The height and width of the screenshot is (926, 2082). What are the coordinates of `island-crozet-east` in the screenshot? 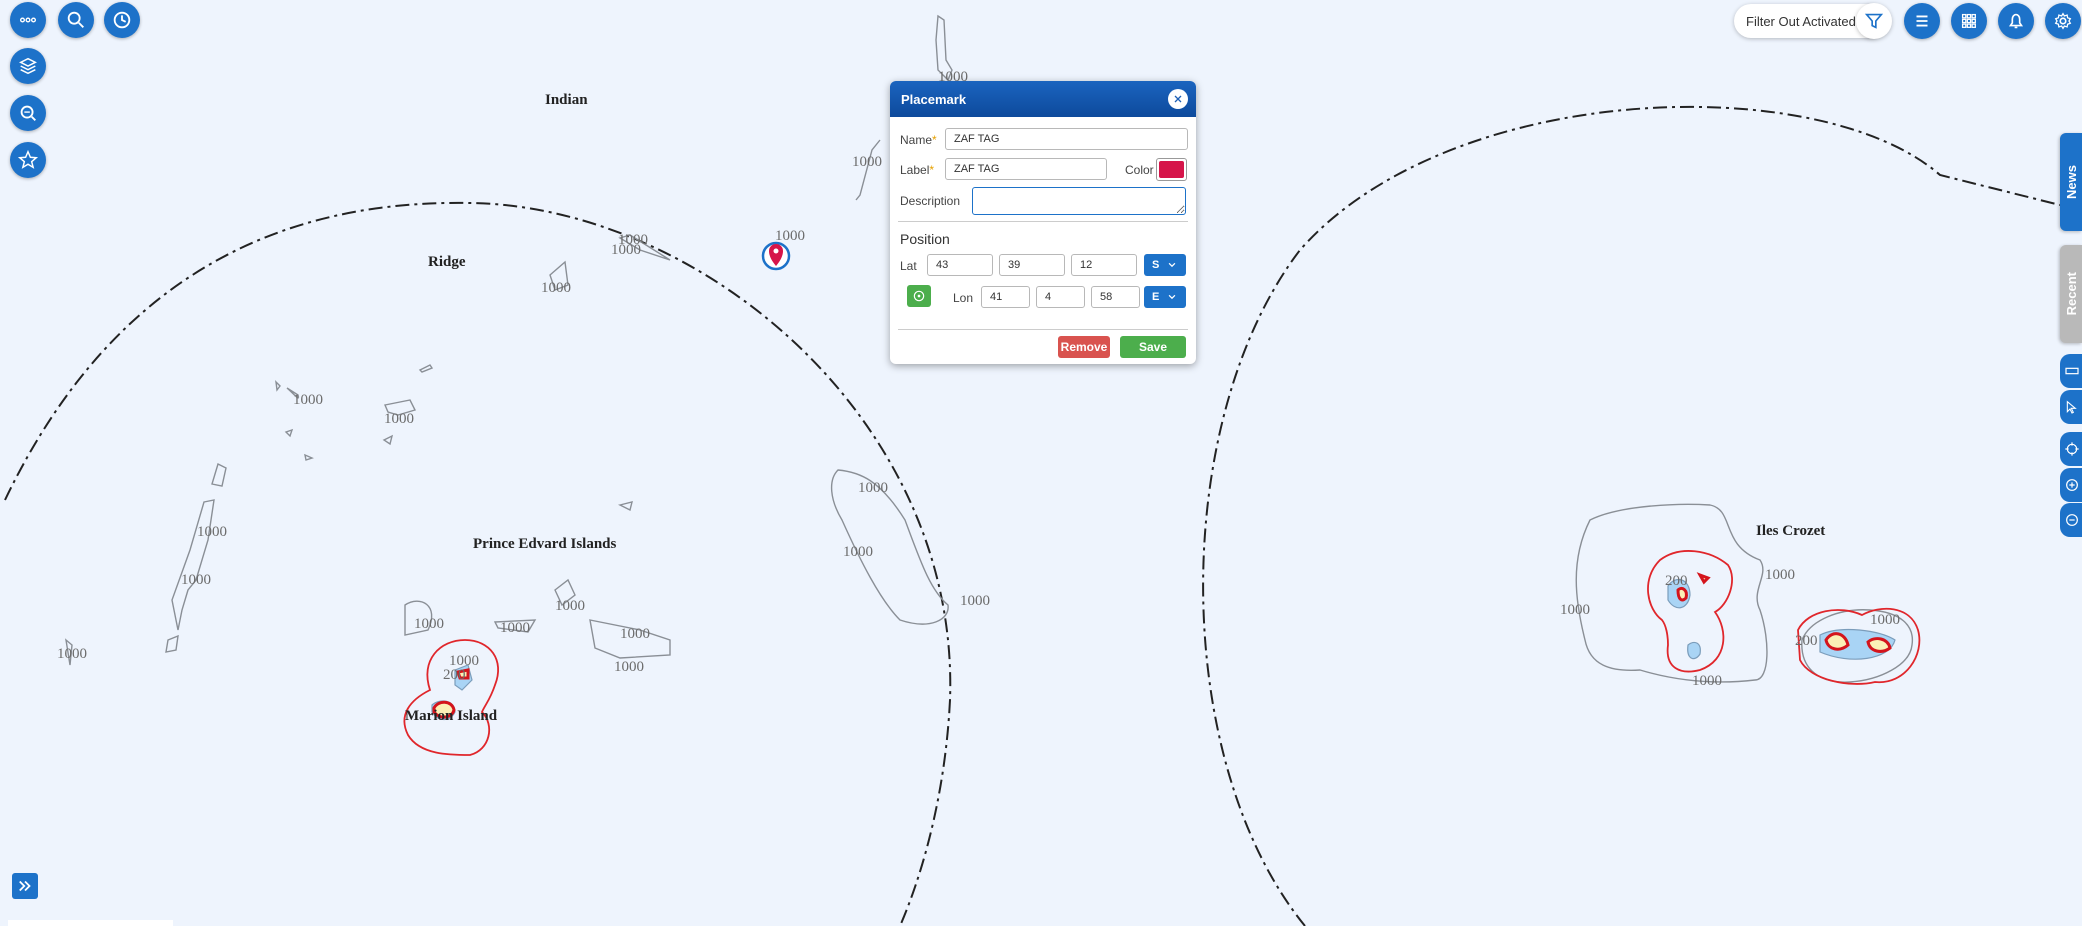 It's located at (1879, 645).